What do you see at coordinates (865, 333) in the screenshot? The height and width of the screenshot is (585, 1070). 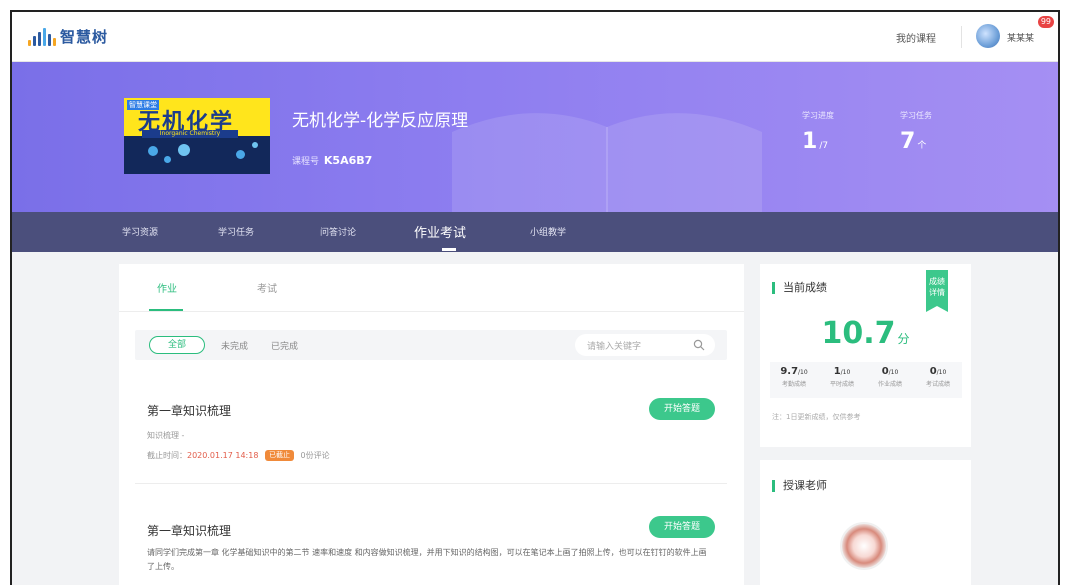 I see `score-value: 10.7 分` at bounding box center [865, 333].